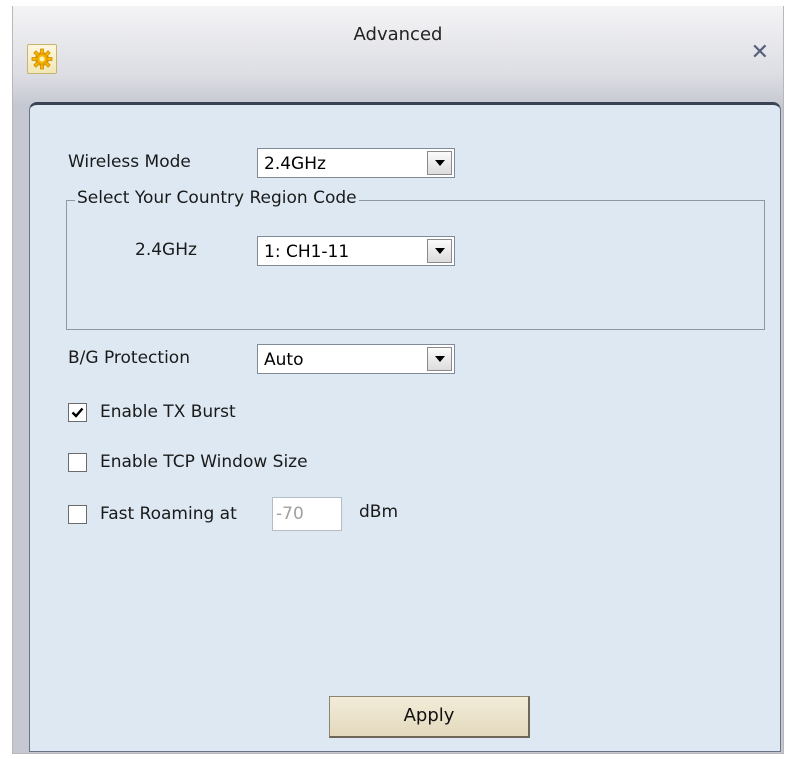 The width and height of the screenshot is (795, 759). Describe the element at coordinates (379, 512) in the screenshot. I see `dbm-unit-label: dBm` at that location.